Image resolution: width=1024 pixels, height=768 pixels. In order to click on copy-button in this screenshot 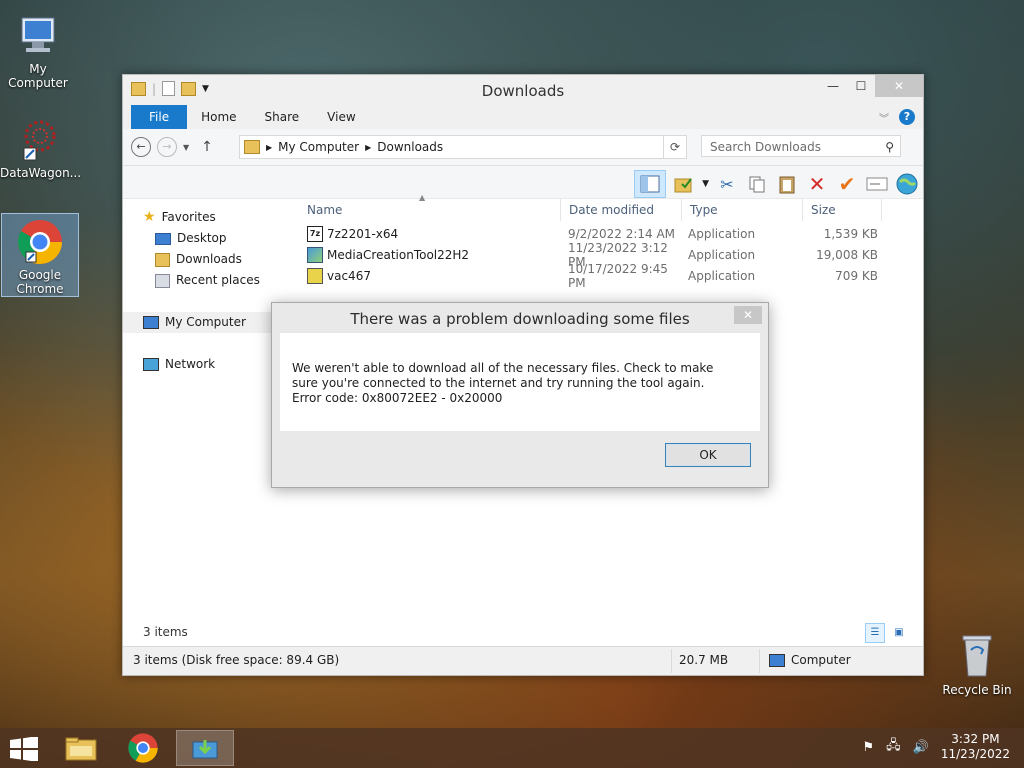, I will do `click(757, 184)`.